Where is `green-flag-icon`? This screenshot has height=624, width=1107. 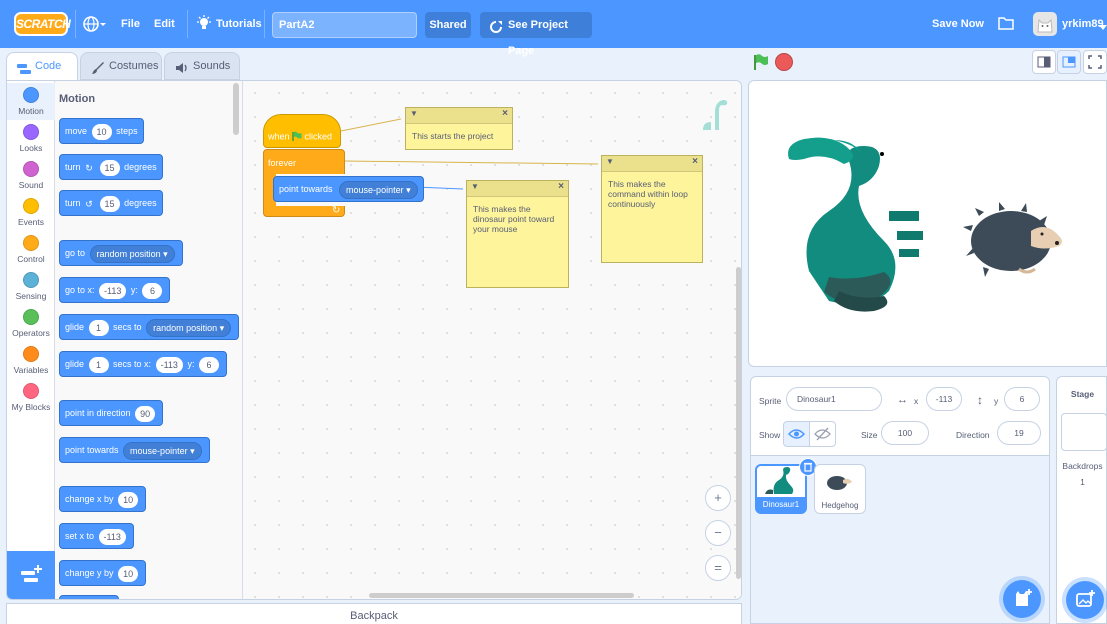
green-flag-icon is located at coordinates (761, 63).